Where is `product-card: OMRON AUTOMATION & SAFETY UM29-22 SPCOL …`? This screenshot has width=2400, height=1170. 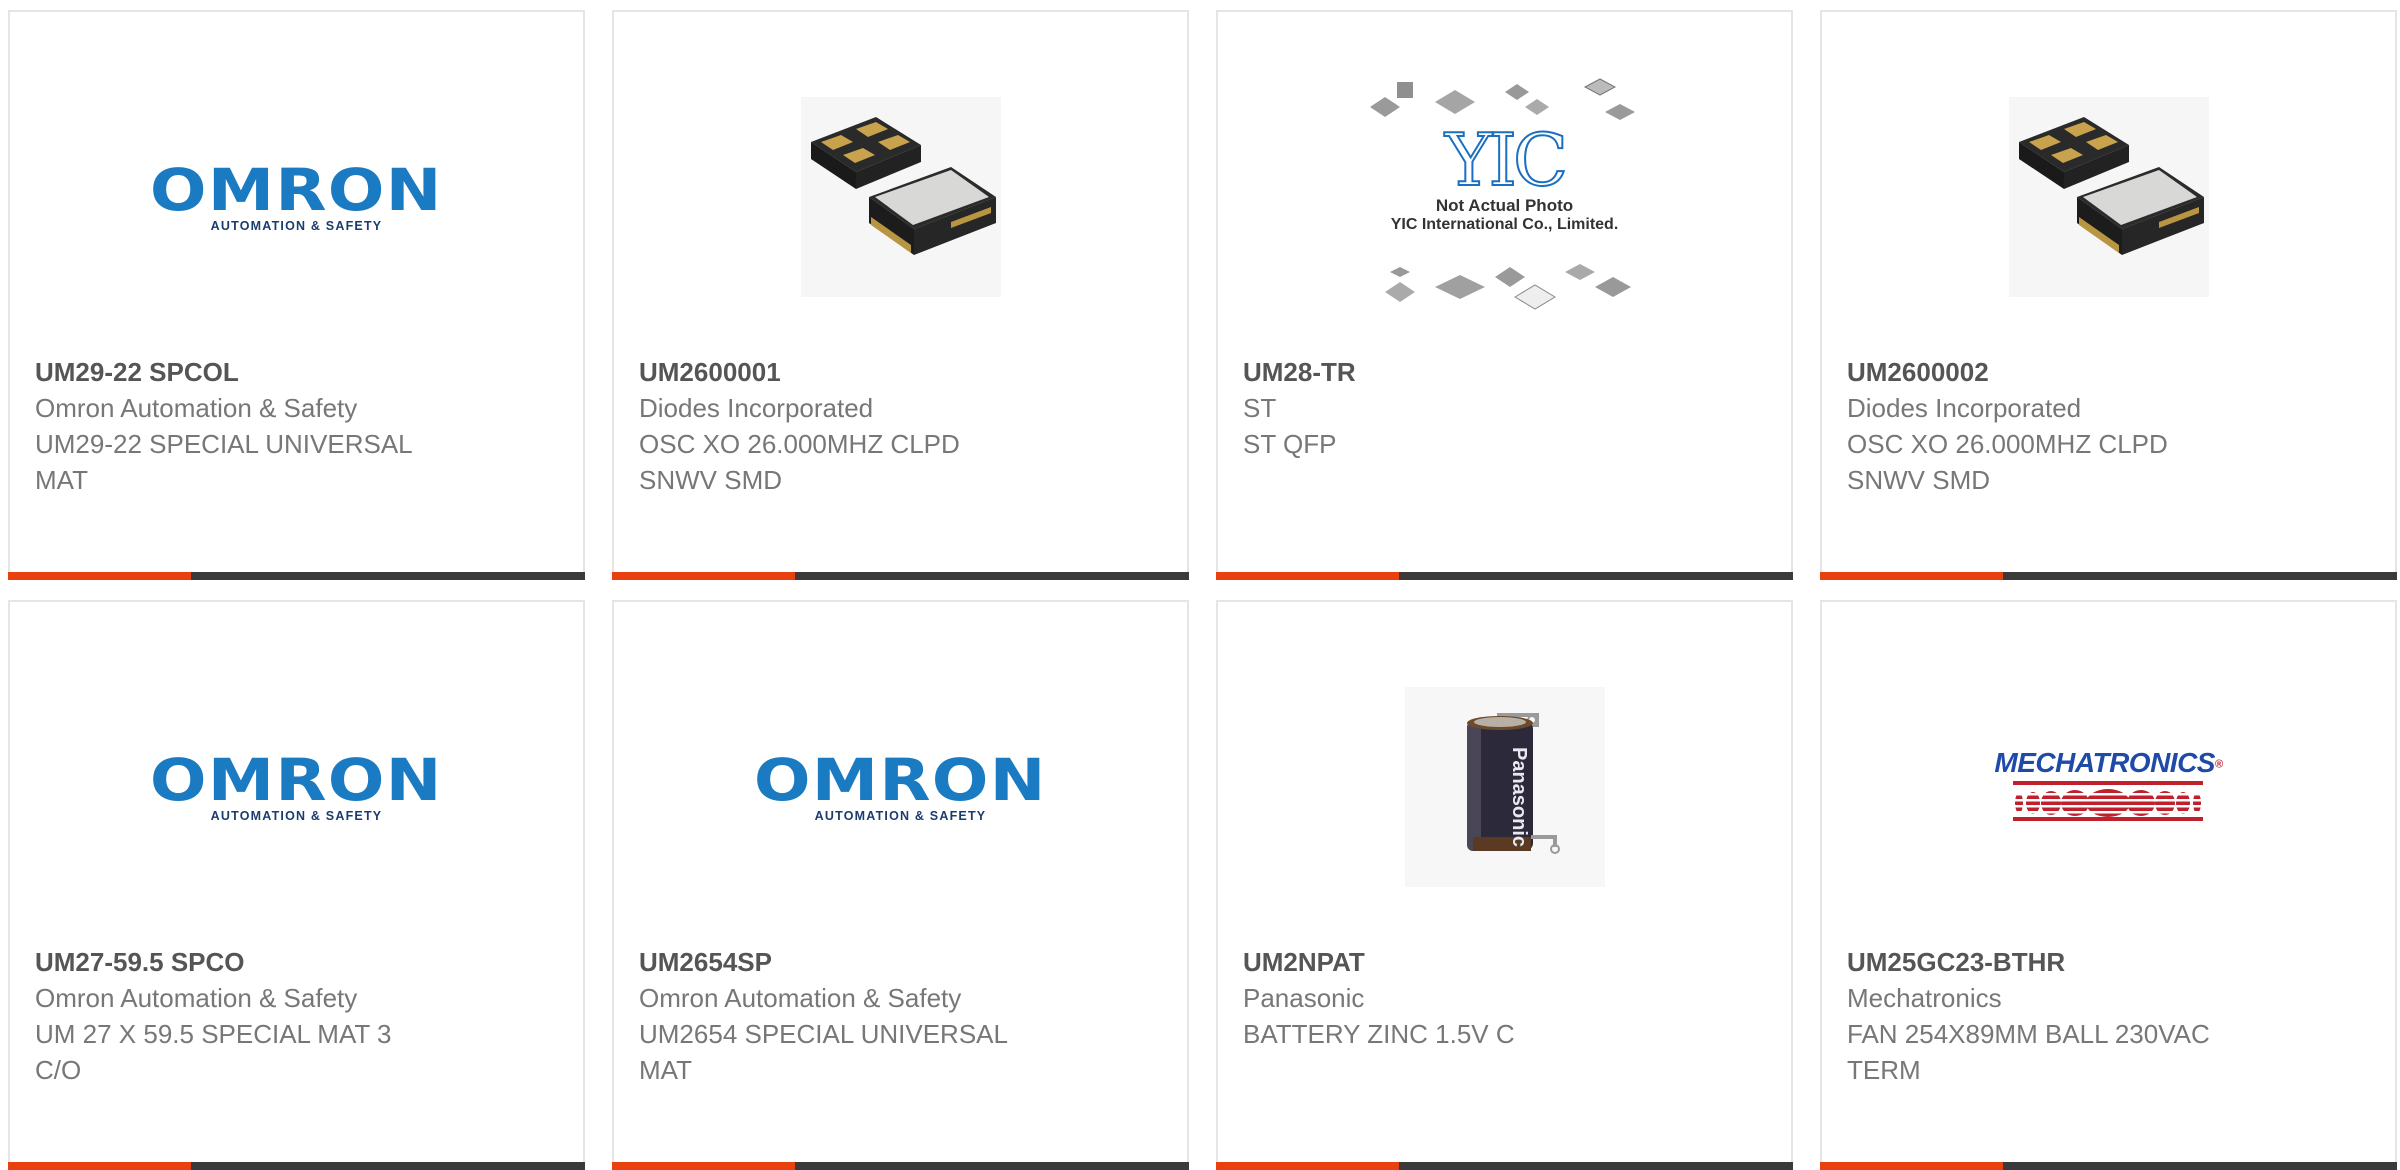 product-card: OMRON AUTOMATION & SAFETY UM29-22 SPCOL … is located at coordinates (296, 295).